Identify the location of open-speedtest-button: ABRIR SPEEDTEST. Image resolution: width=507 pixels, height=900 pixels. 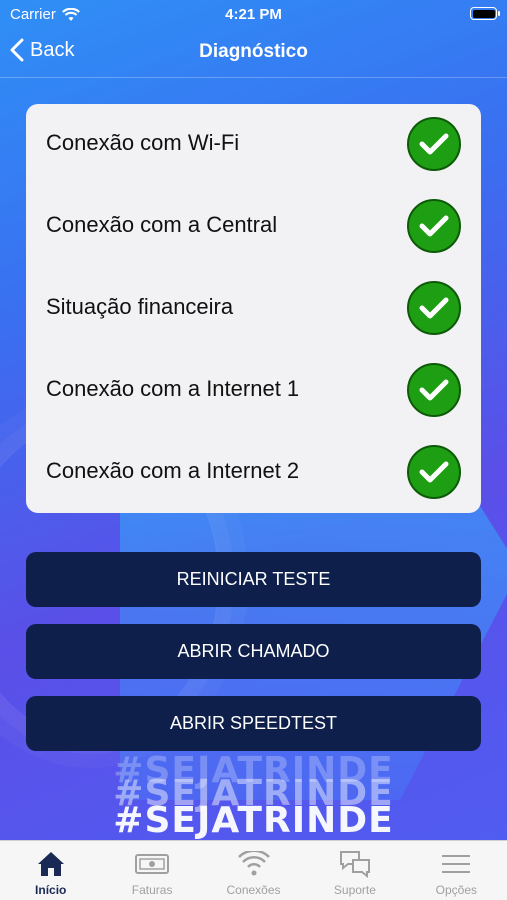
(253, 723).